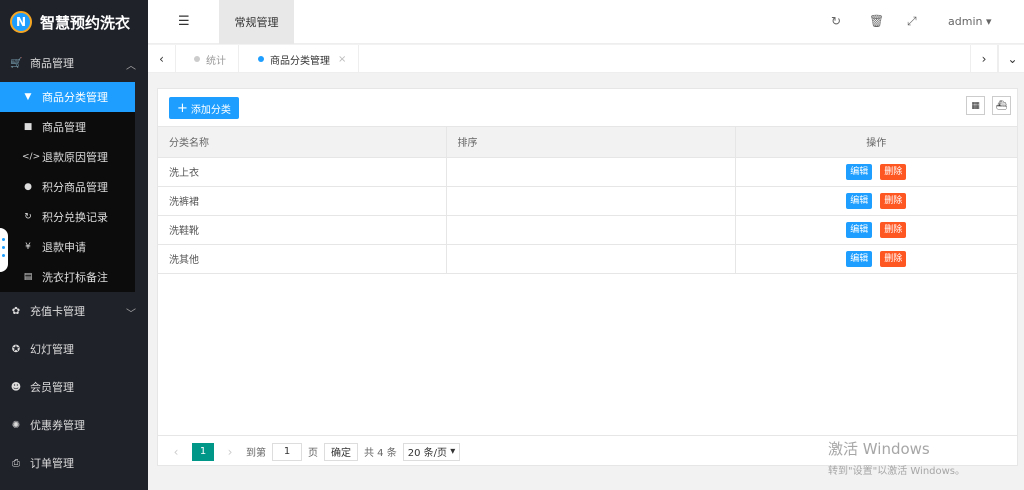 Image resolution: width=1024 pixels, height=490 pixels. What do you see at coordinates (28, 97) in the screenshot?
I see `filter-icon: ▼` at bounding box center [28, 97].